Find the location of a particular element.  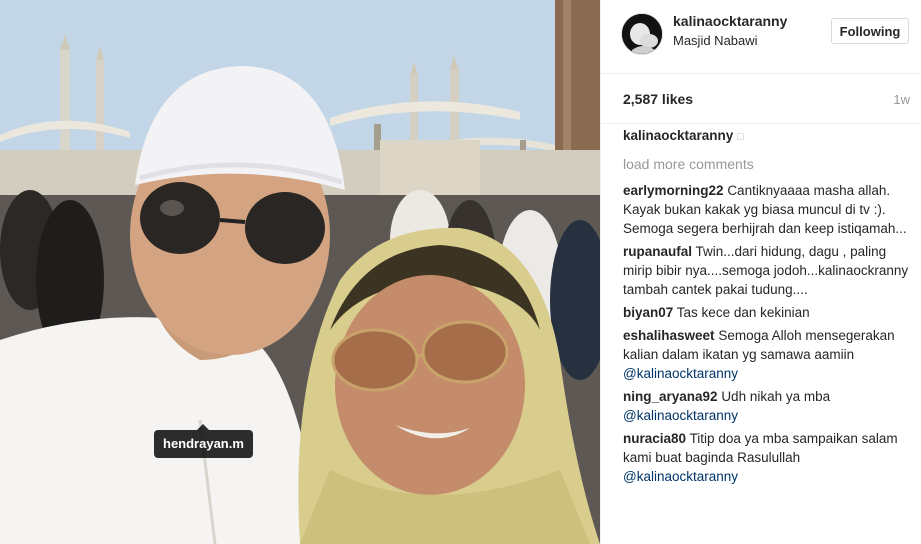

following-button: Following is located at coordinates (870, 31).